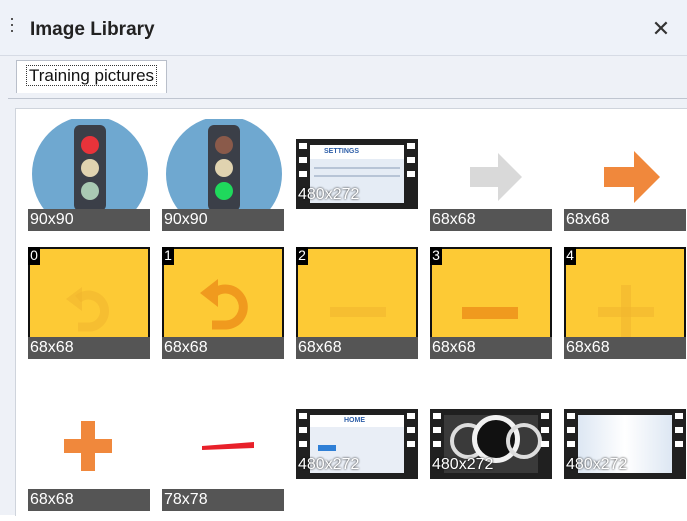  I want to click on title-bar: Image Library ✕, so click(343, 28).